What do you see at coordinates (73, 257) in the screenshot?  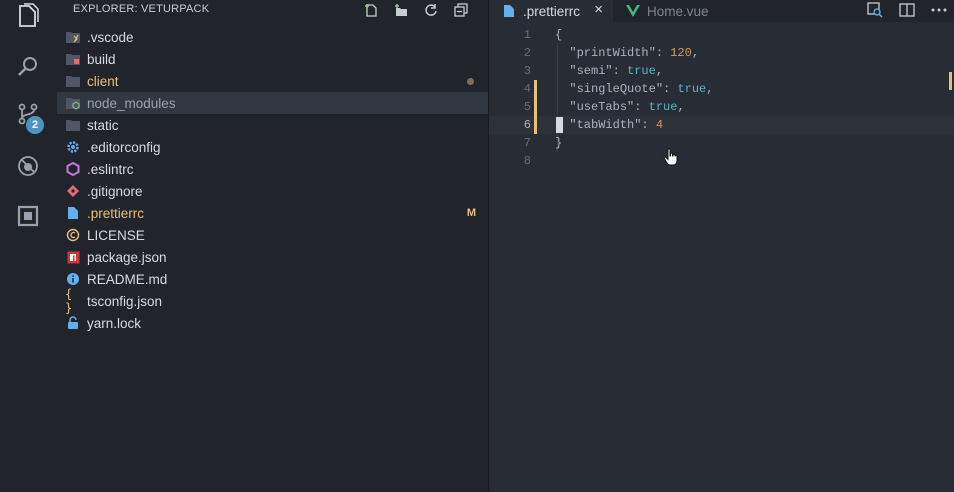 I see `npm-icon` at bounding box center [73, 257].